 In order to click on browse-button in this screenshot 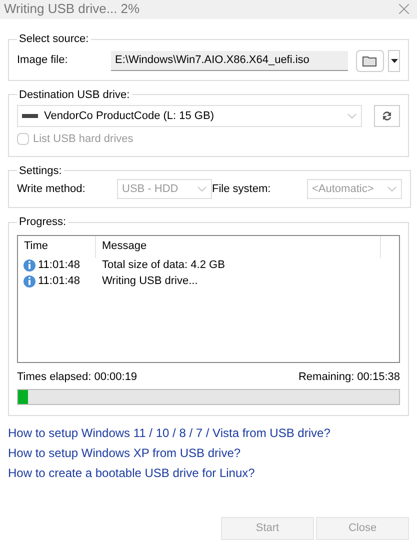, I will do `click(370, 61)`.